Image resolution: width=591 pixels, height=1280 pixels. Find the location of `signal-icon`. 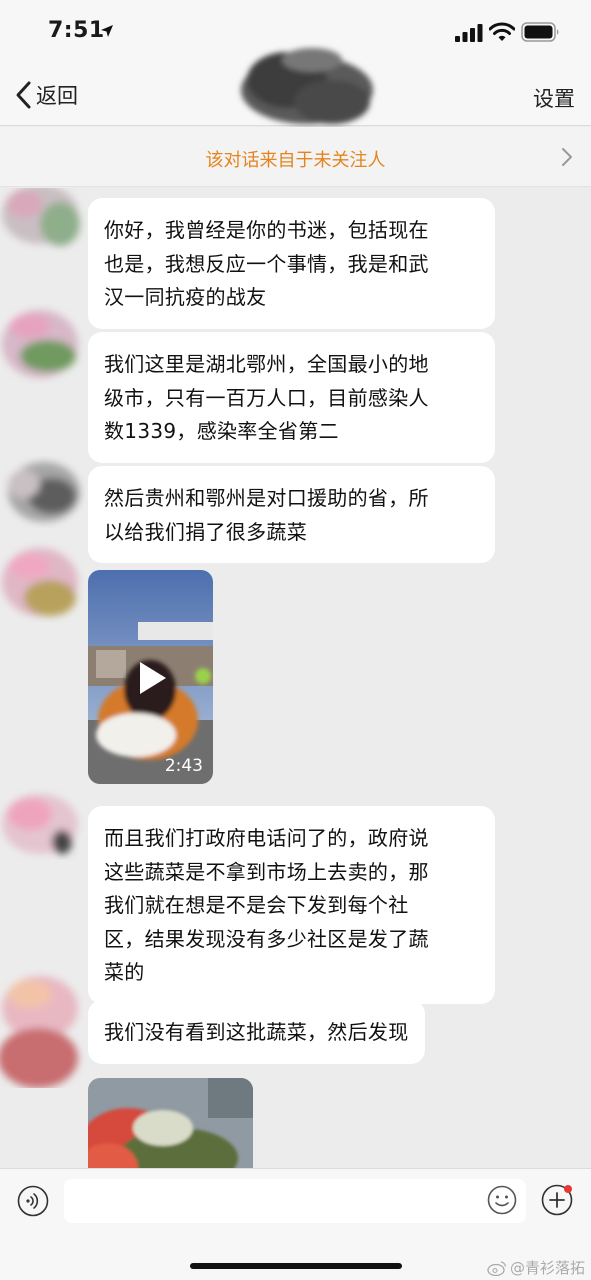

signal-icon is located at coordinates (469, 33).